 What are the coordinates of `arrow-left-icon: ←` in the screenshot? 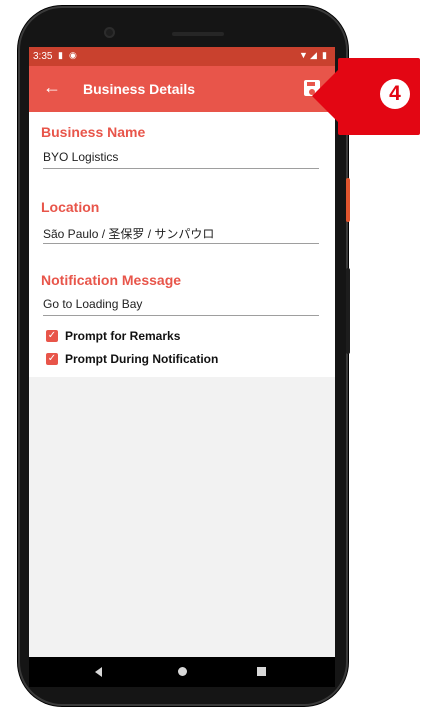 It's located at (52, 87).